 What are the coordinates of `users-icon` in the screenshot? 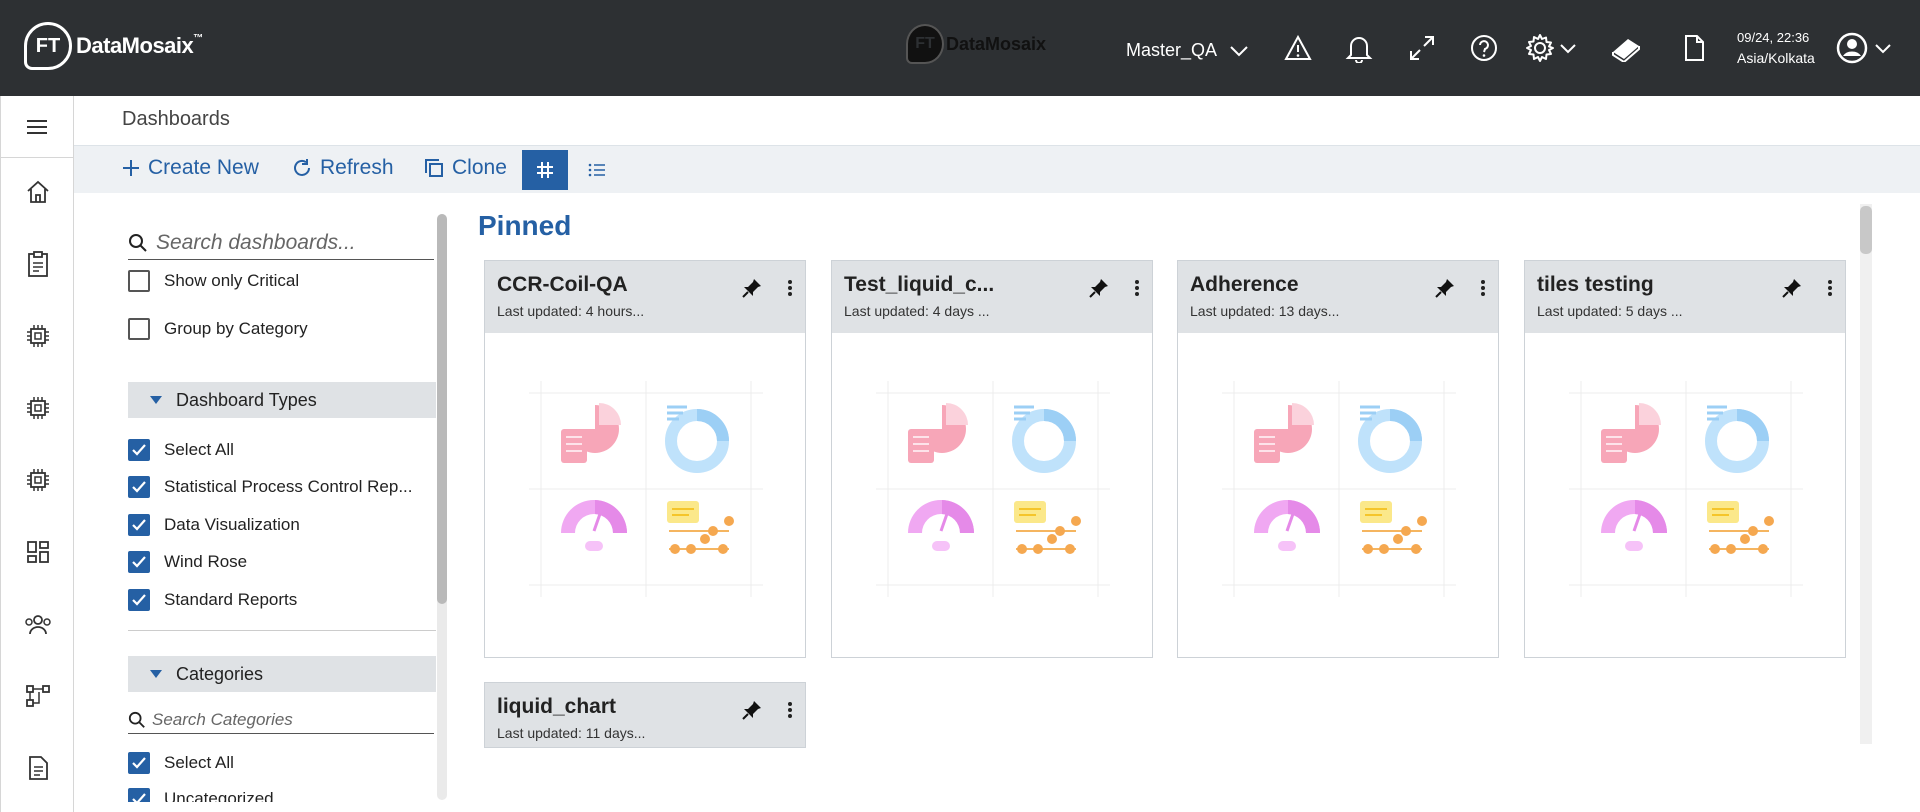 It's located at (38, 624).